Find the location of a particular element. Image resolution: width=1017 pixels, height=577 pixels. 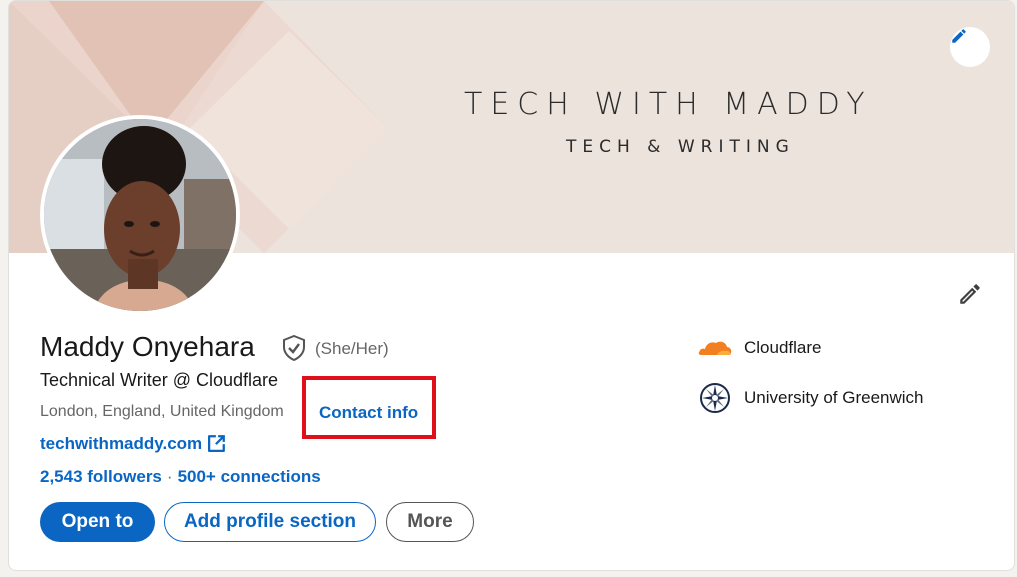

contact-info-link: Contact info is located at coordinates (368, 413).